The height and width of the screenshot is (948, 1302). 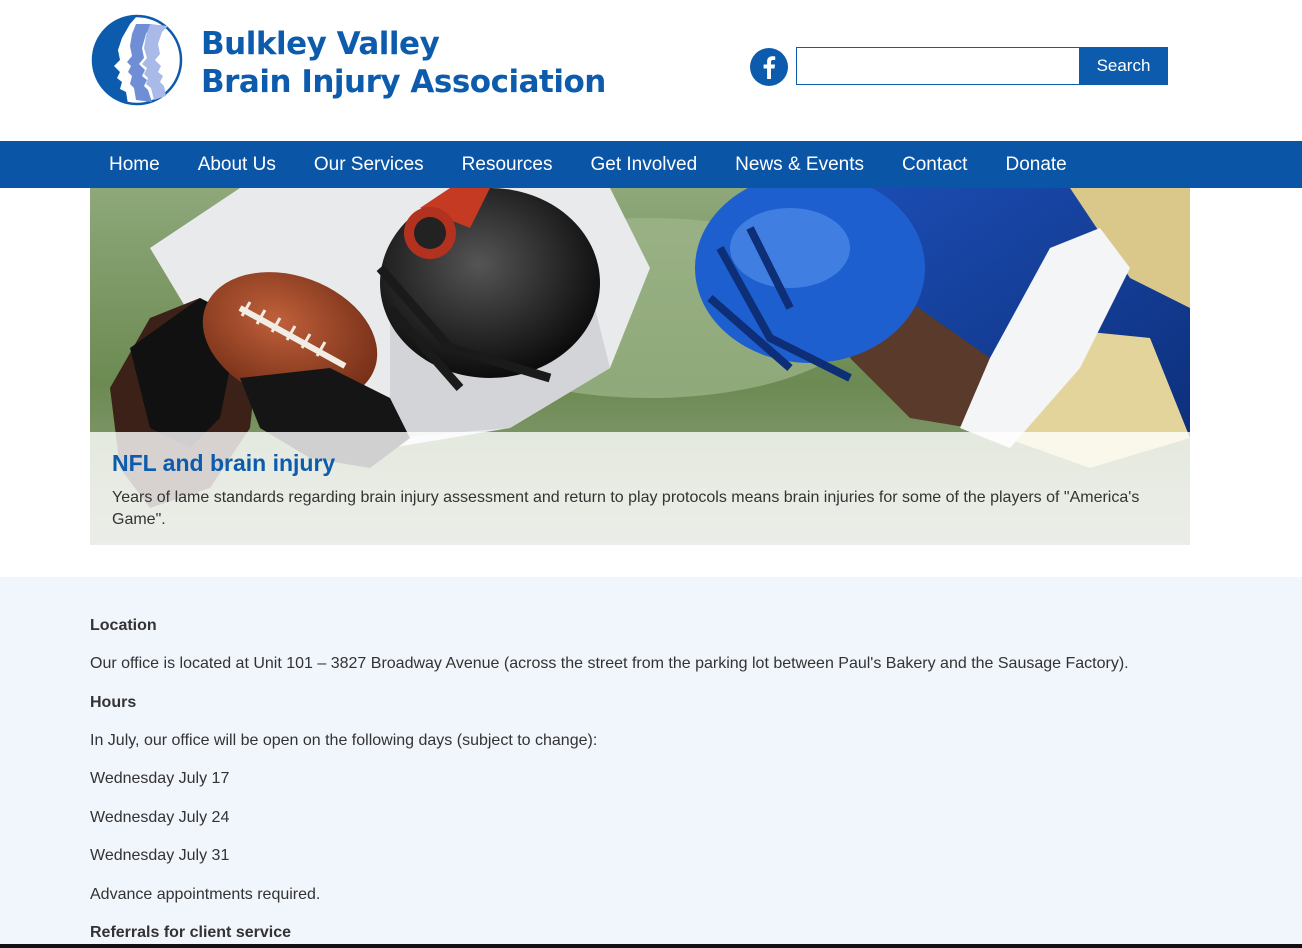 I want to click on hours-day: Wednesday July 24, so click(x=160, y=817).